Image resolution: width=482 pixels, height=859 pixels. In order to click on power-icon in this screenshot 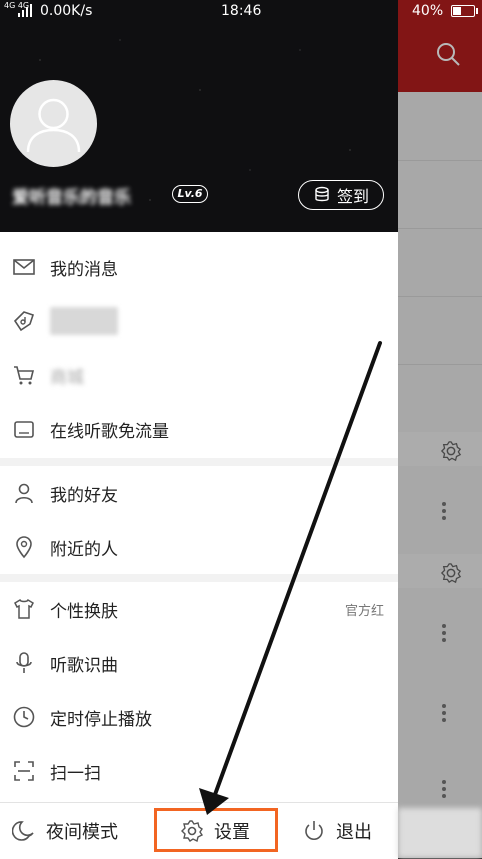, I will do `click(314, 830)`.